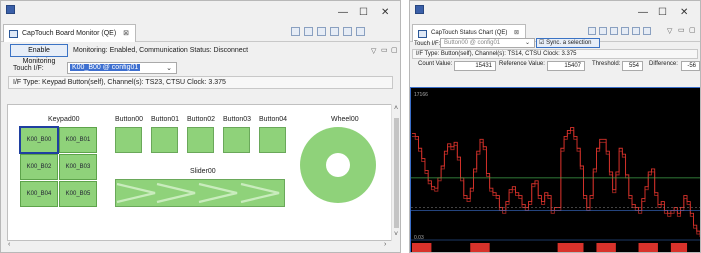 This screenshot has width=701, height=253. I want to click on vertical-scroll-thumb, so click(396, 173).